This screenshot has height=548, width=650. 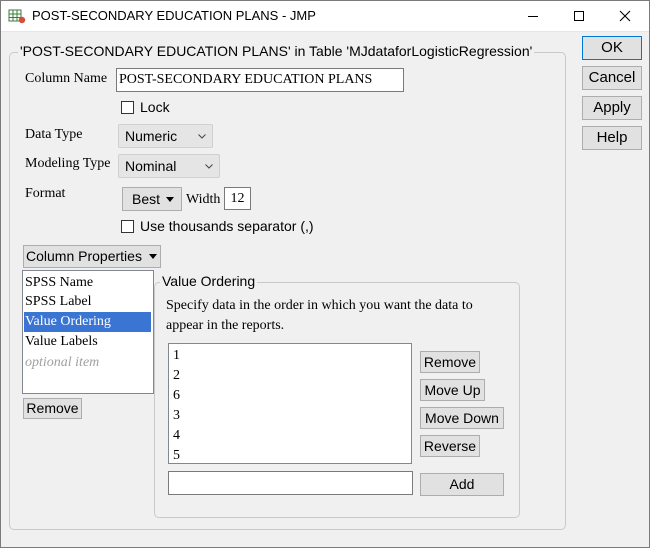 What do you see at coordinates (176, 436) in the screenshot?
I see `list-item: 4` at bounding box center [176, 436].